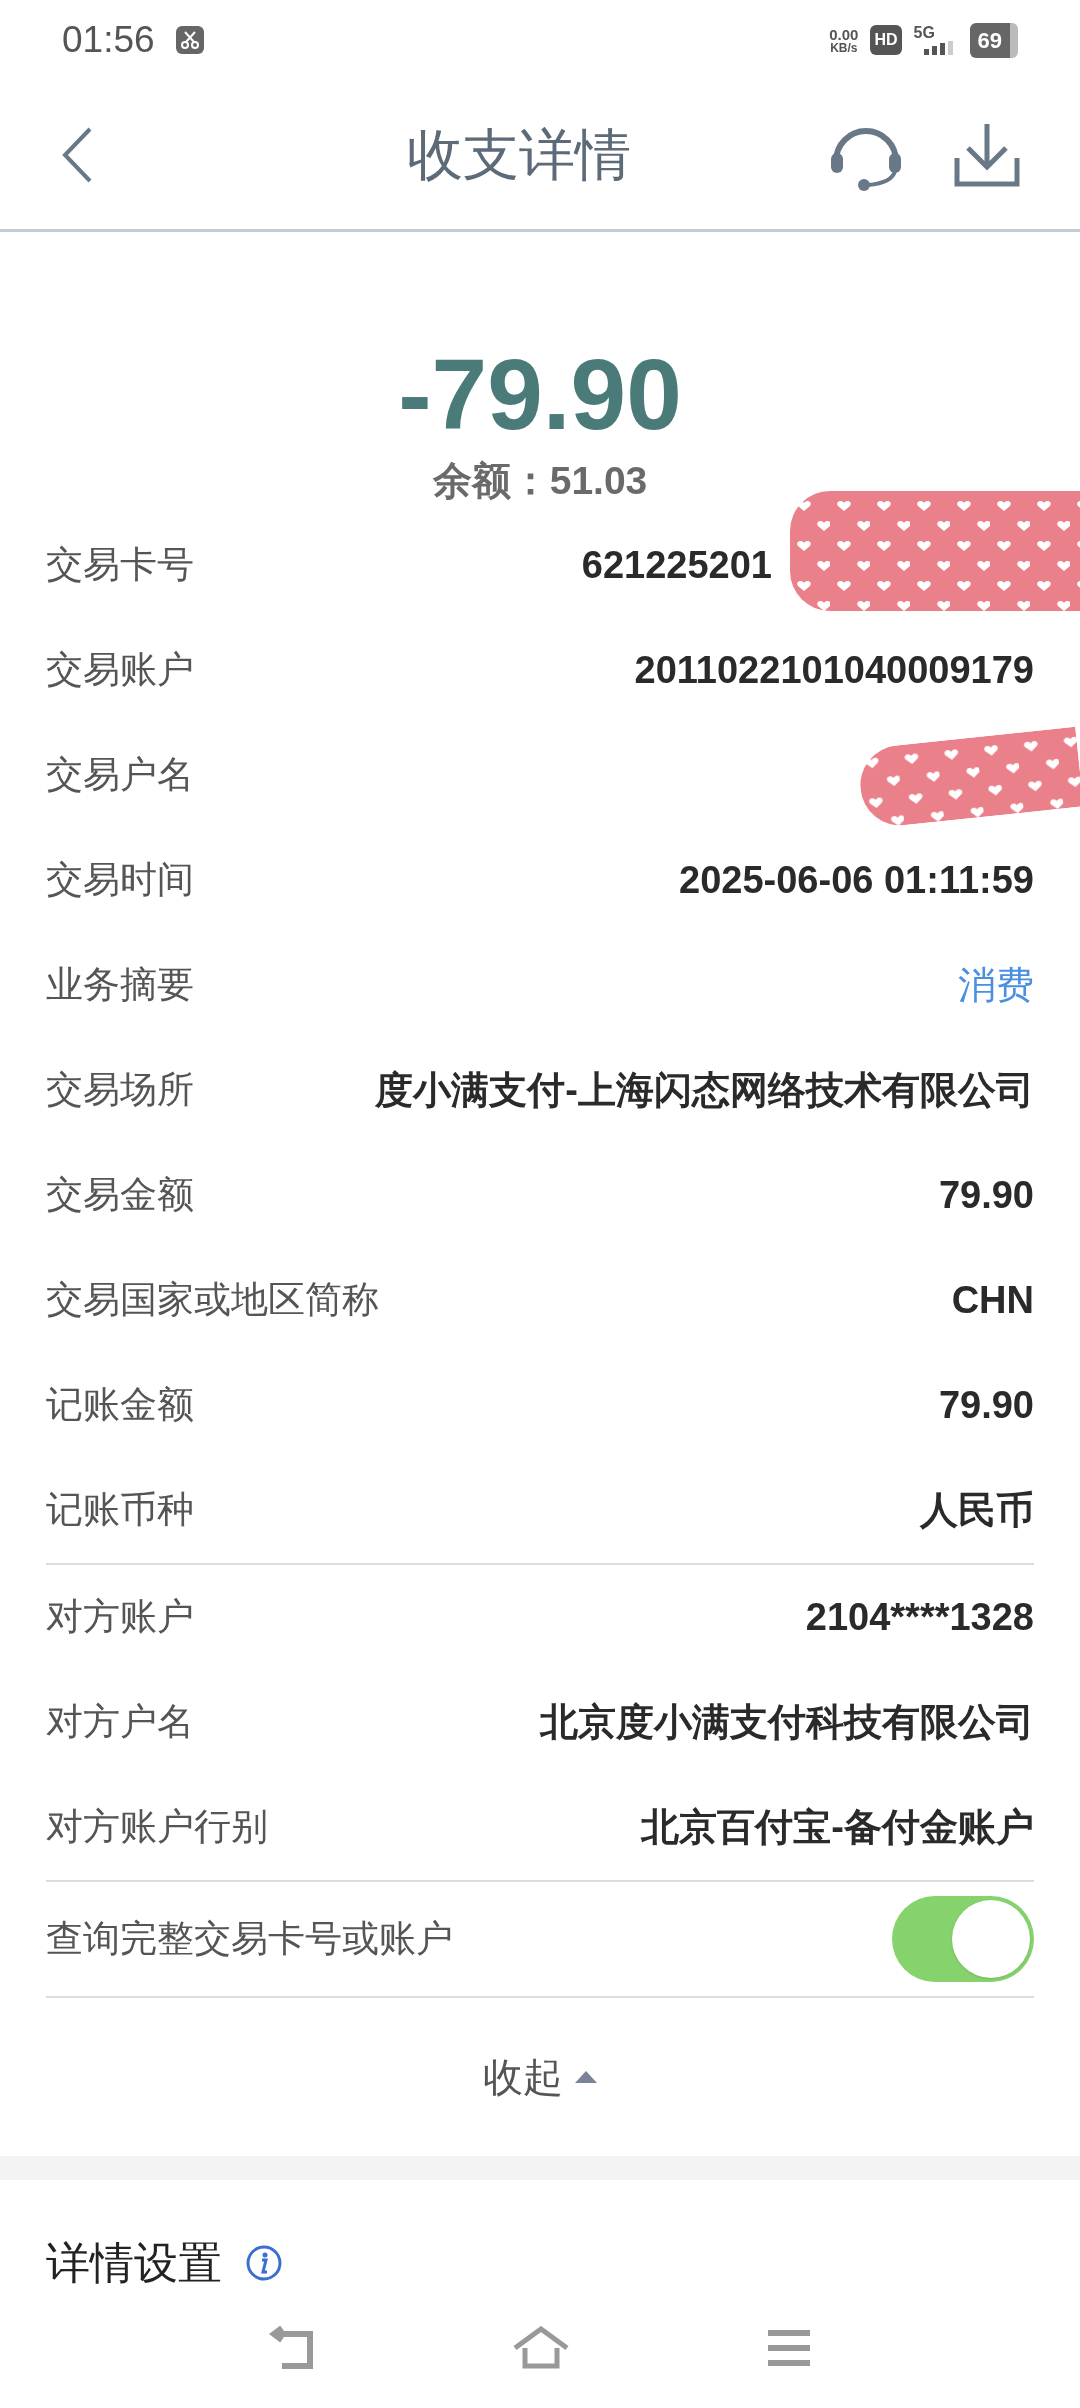 The height and width of the screenshot is (2408, 1080). What do you see at coordinates (924, 33) in the screenshot?
I see `network-type: 5G` at bounding box center [924, 33].